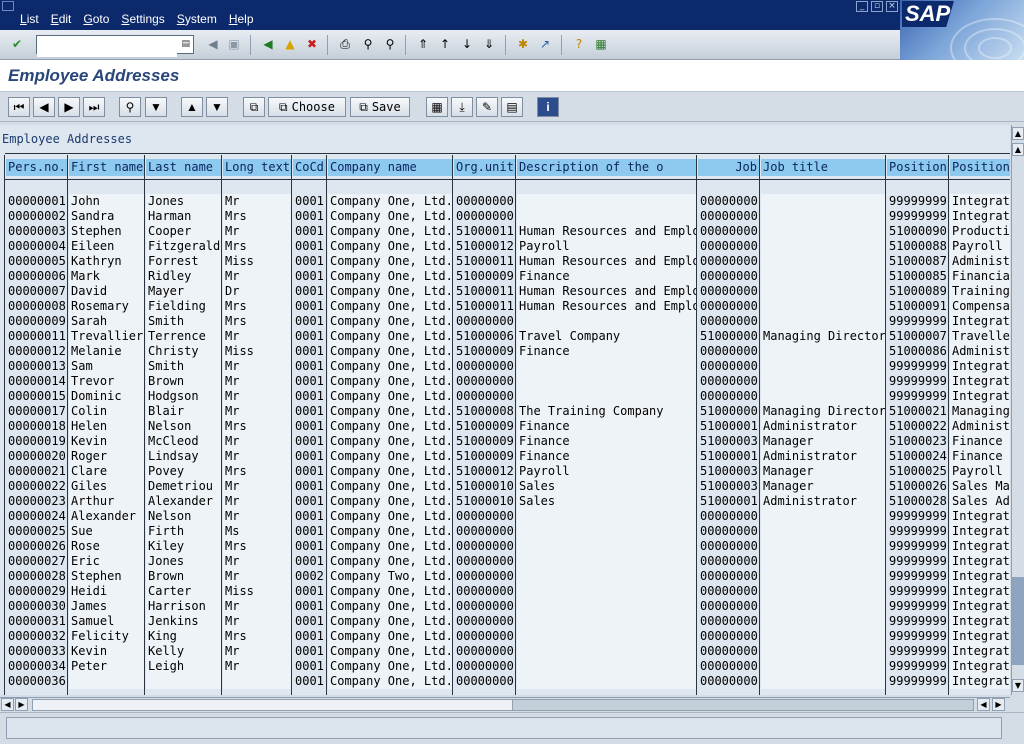  What do you see at coordinates (44, 107) in the screenshot?
I see `previous-record-icon: ◀` at bounding box center [44, 107].